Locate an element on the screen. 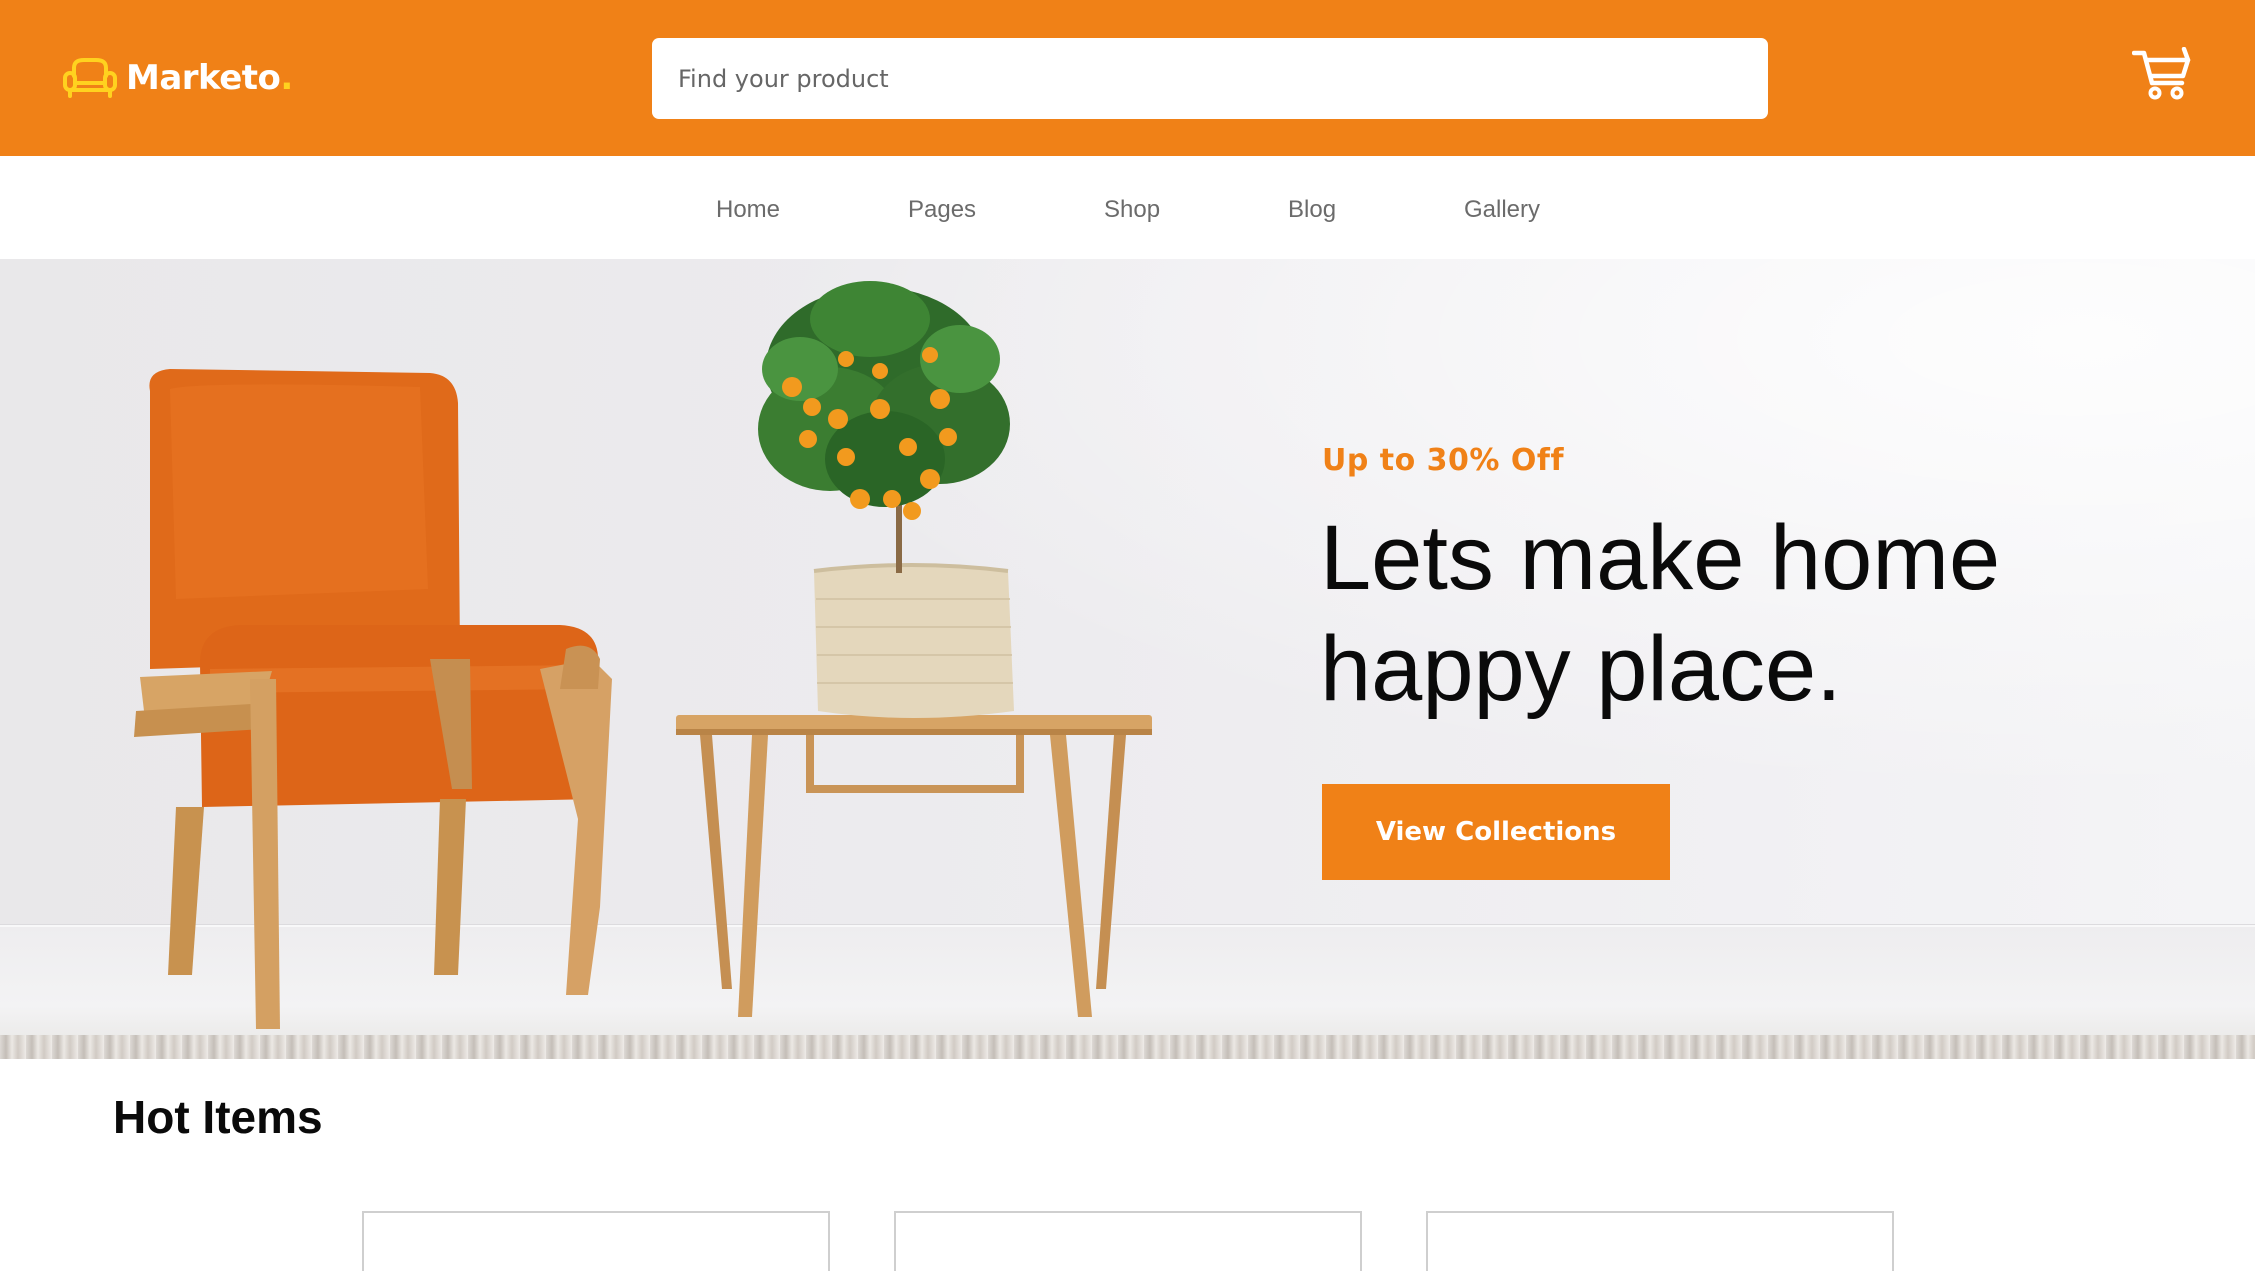 This screenshot has height=1271, width=2255. brand-logo: Marketo. is located at coordinates (177, 78).